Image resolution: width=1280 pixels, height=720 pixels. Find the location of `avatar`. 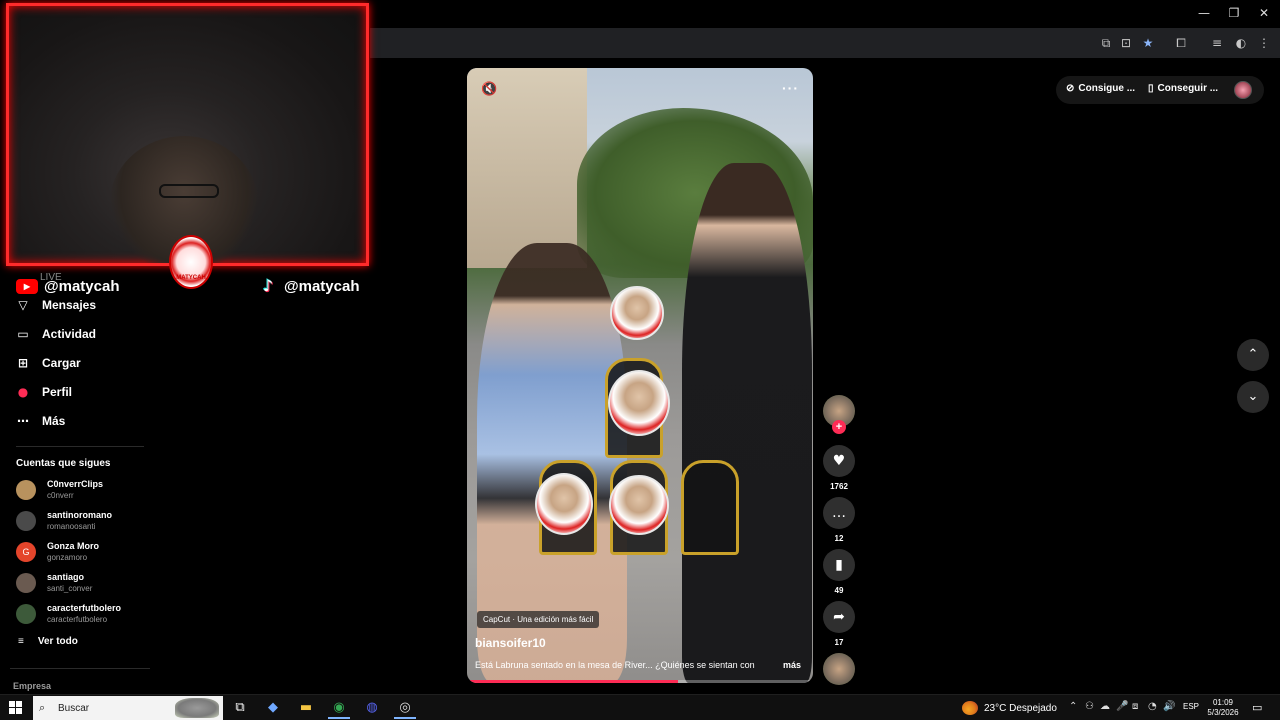

avatar is located at coordinates (26, 521).